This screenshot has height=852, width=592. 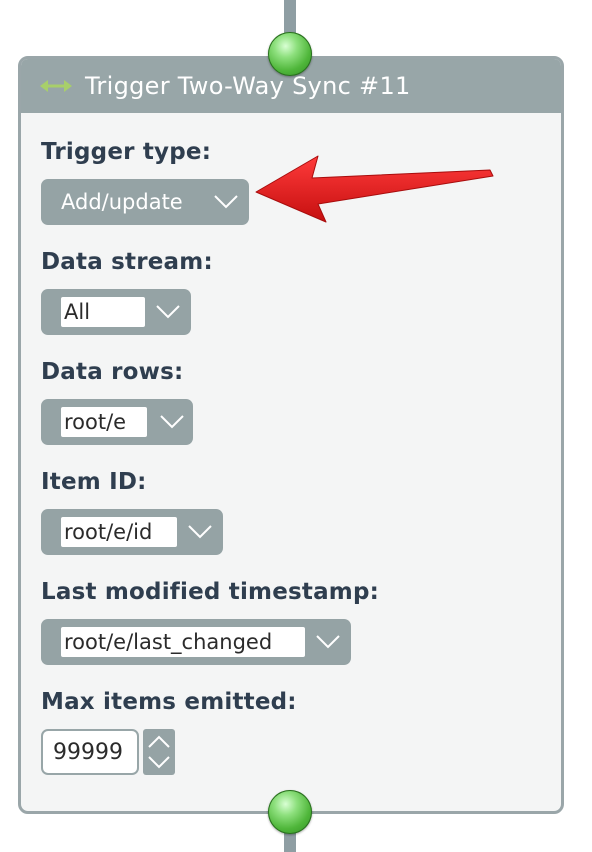 I want to click on panel-title: Trigger Two-Way Sync #11, so click(x=248, y=86).